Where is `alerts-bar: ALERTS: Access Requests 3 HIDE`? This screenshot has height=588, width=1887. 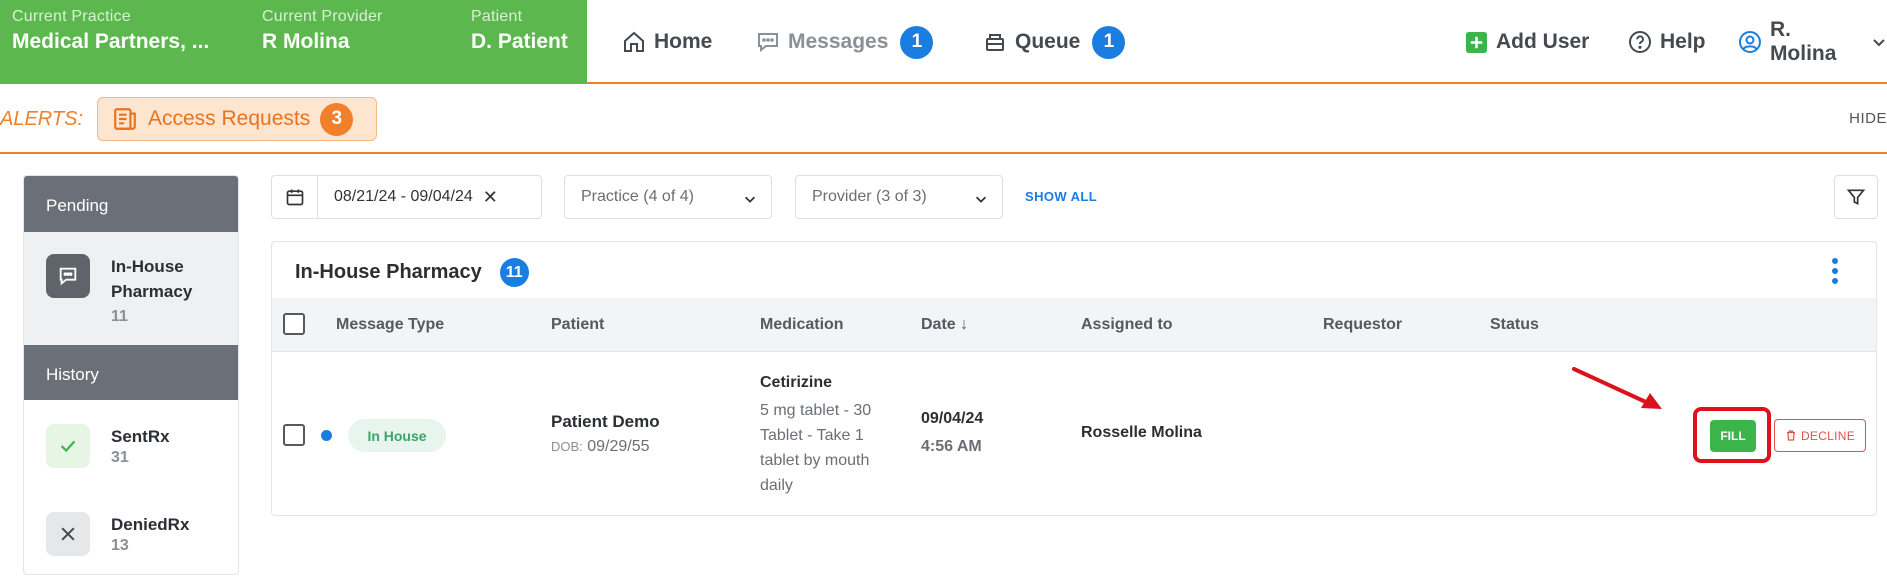
alerts-bar: ALERTS: Access Requests 3 HIDE is located at coordinates (943, 119).